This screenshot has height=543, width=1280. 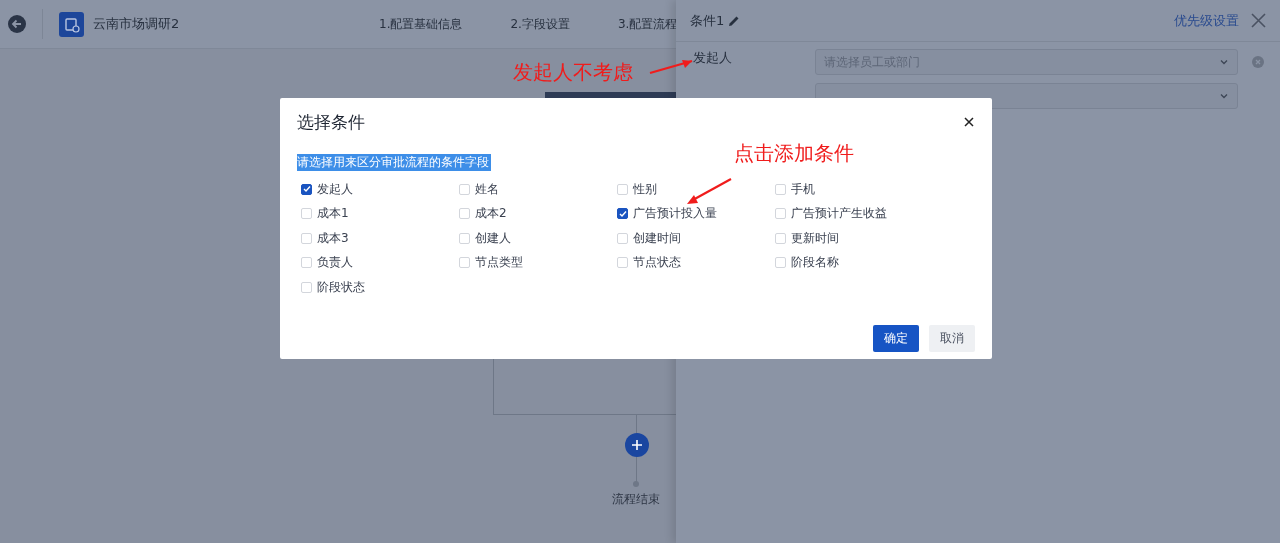 I want to click on app-logo-icon, so click(x=71, y=24).